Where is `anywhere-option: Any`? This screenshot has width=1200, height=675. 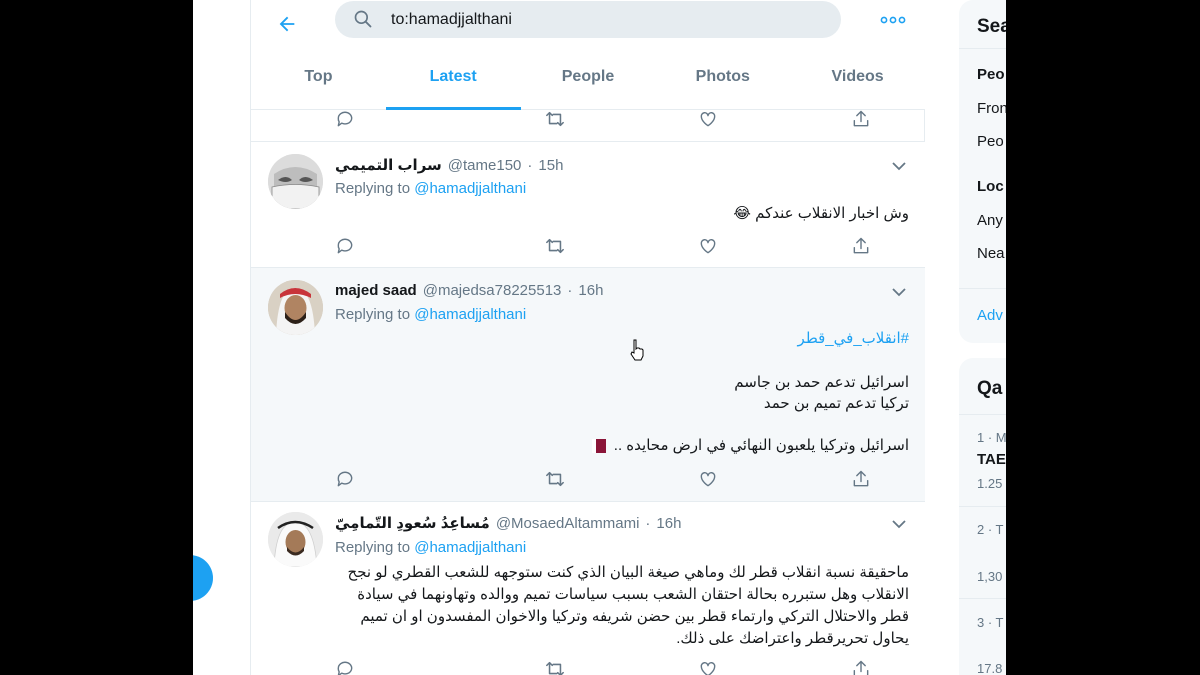 anywhere-option: Any is located at coordinates (990, 220).